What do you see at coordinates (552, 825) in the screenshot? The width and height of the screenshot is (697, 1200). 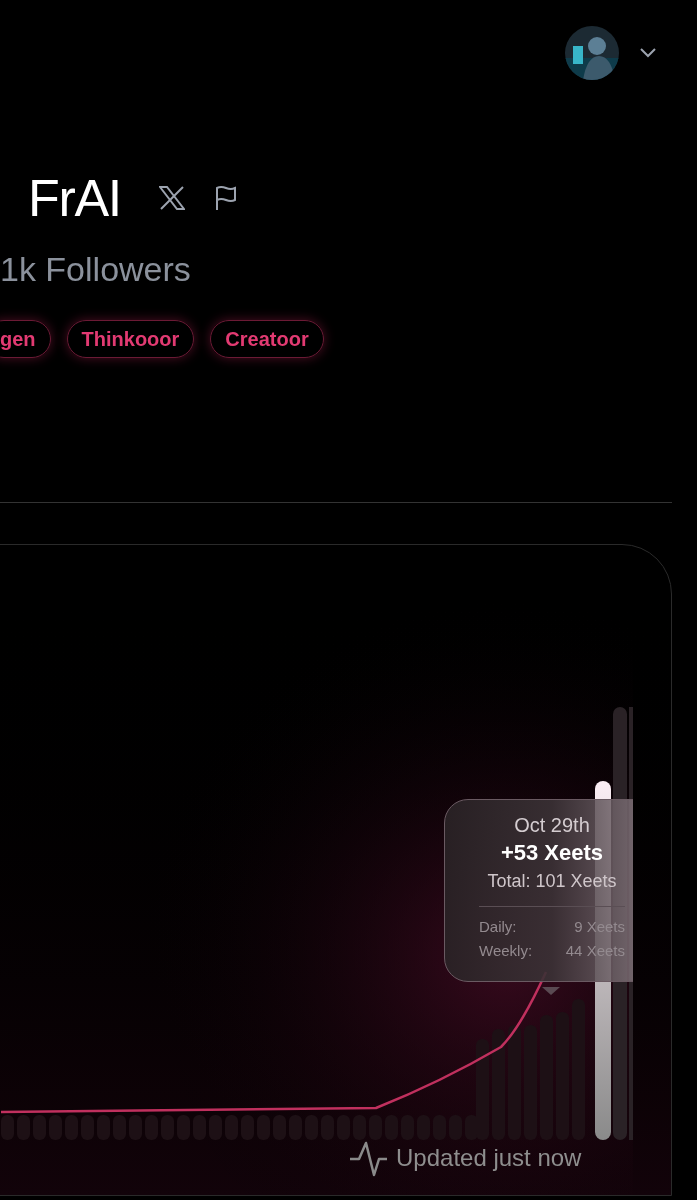 I see `tooltip-date: Oct 29th` at bounding box center [552, 825].